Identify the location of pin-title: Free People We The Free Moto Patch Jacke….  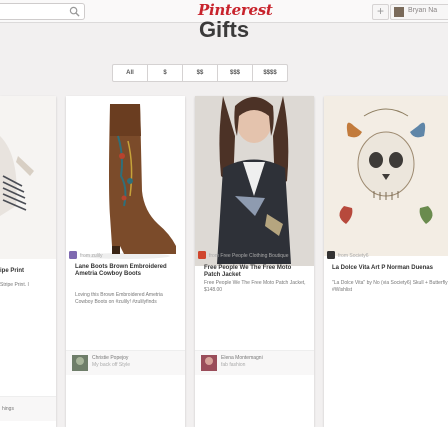
(248, 271).